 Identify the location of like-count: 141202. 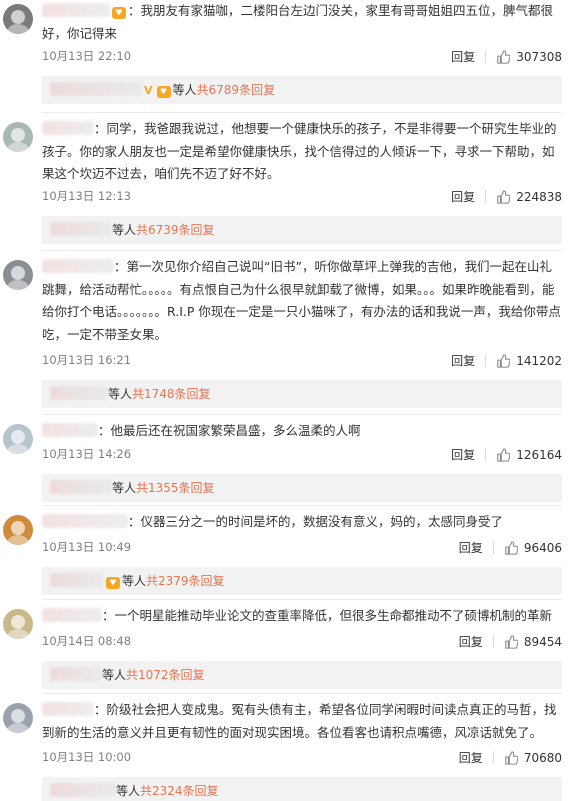
(539, 360).